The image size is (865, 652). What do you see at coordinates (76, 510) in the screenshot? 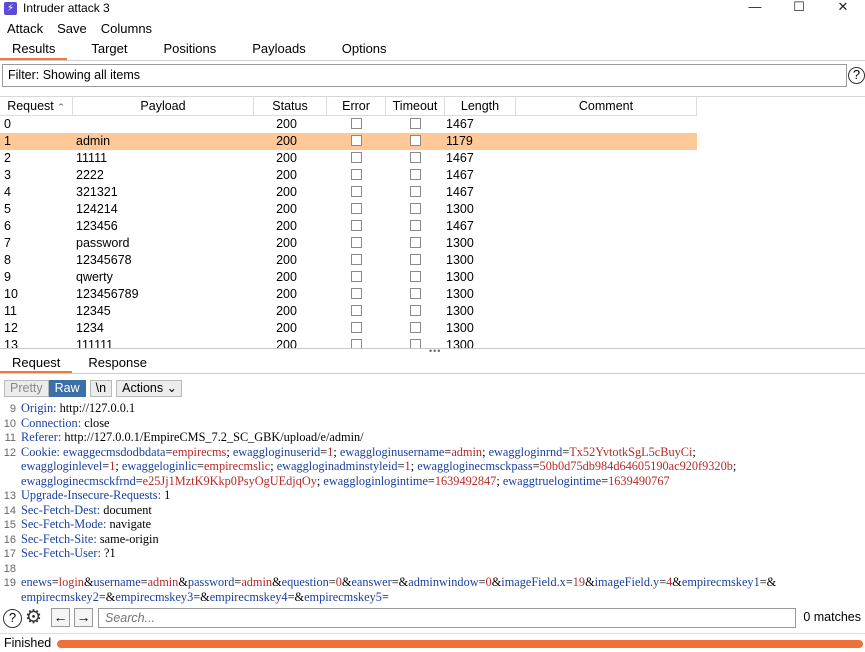
I see `editor-line: 14 Sec-Fetch-Dest: document` at bounding box center [76, 510].